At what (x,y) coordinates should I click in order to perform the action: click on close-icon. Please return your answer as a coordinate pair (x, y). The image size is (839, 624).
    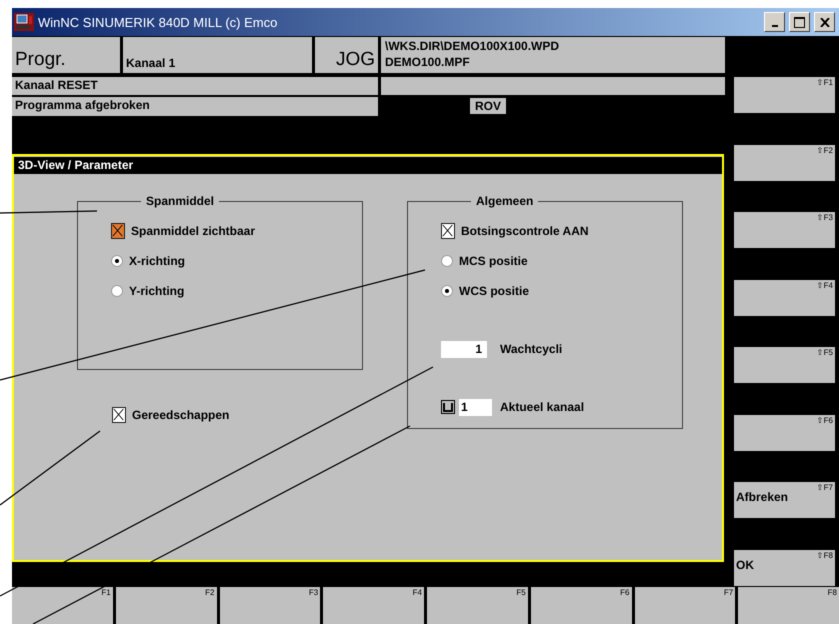
    Looking at the image, I should click on (825, 22).